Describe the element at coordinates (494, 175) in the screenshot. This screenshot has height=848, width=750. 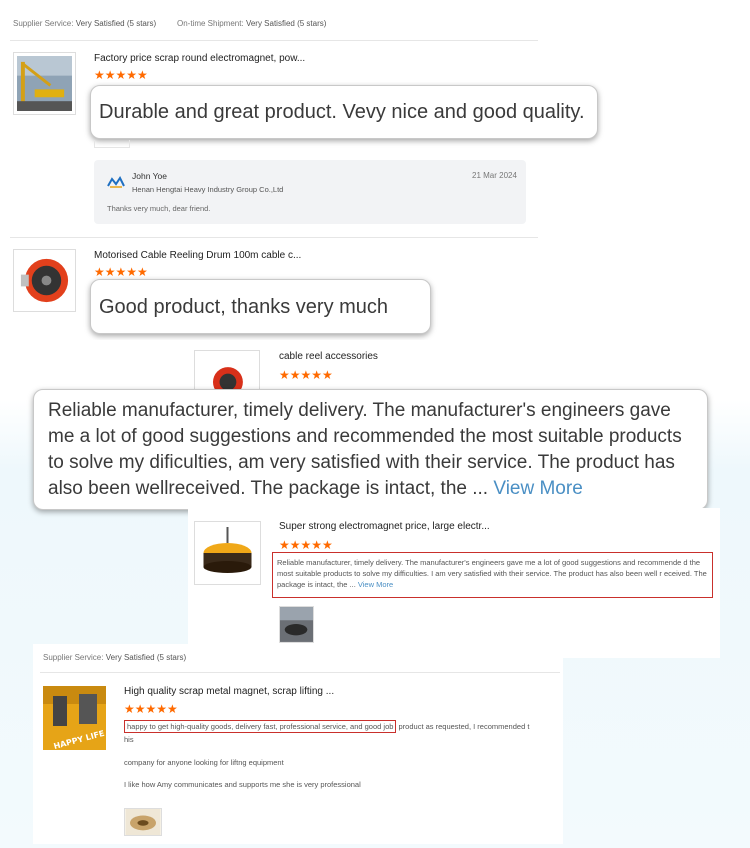
I see `reply-date: 21 Mar 2024` at that location.